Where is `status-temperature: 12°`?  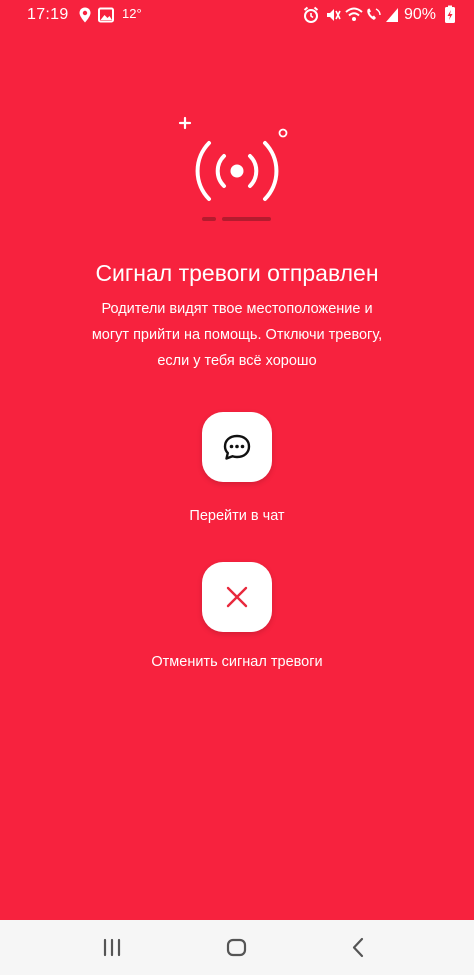 status-temperature: 12° is located at coordinates (132, 13).